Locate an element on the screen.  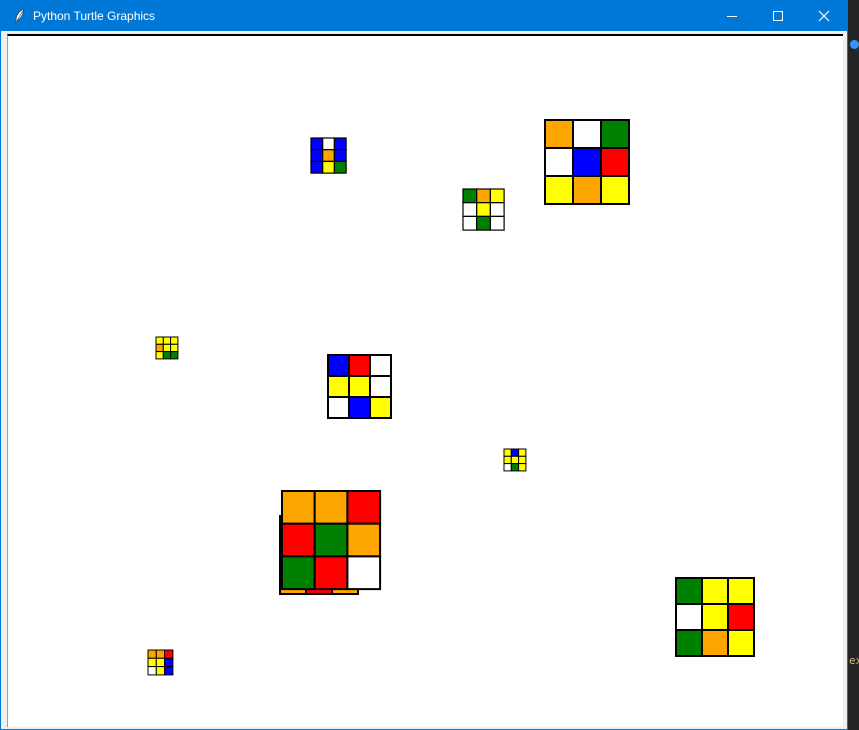
close-icon is located at coordinates (824, 16).